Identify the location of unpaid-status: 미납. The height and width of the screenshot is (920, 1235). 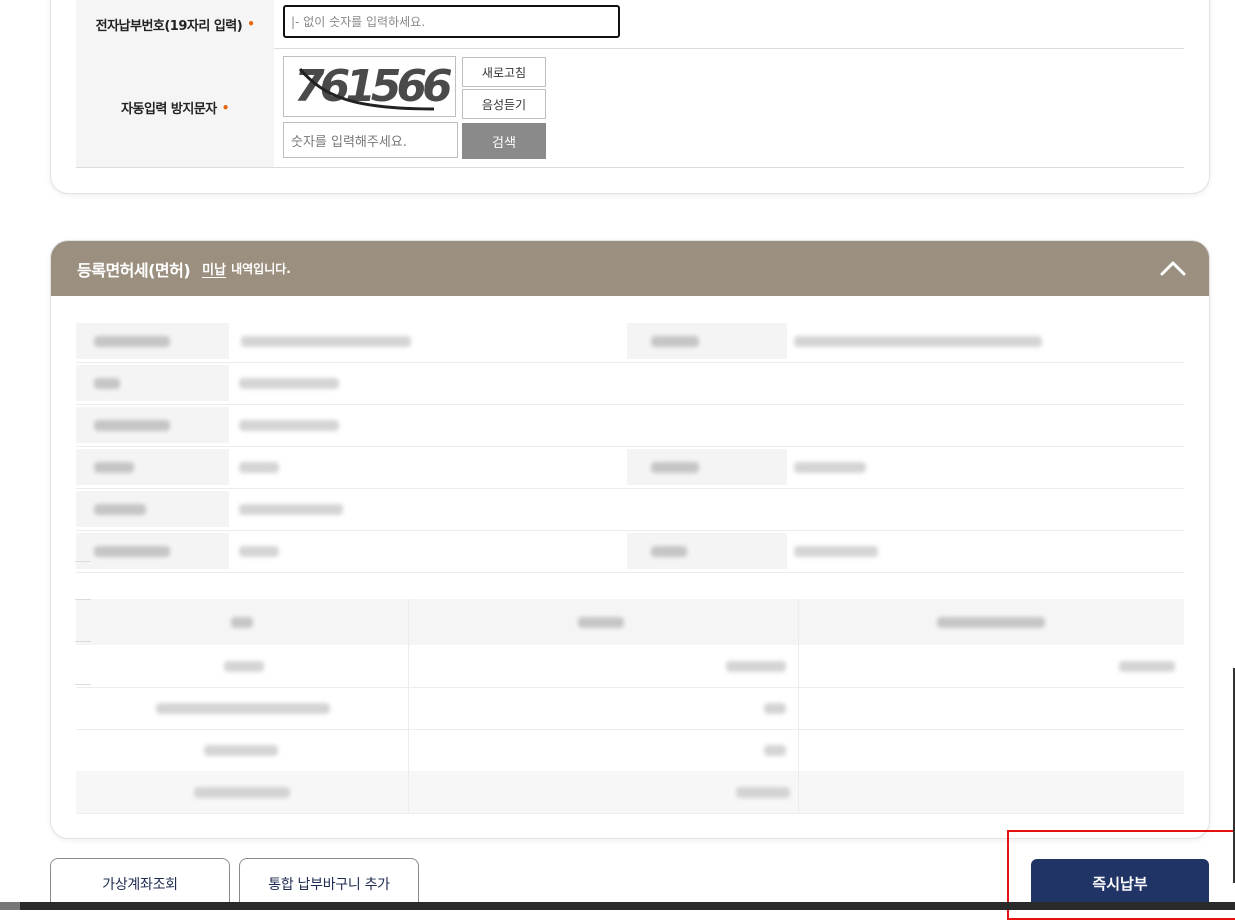
(214, 270).